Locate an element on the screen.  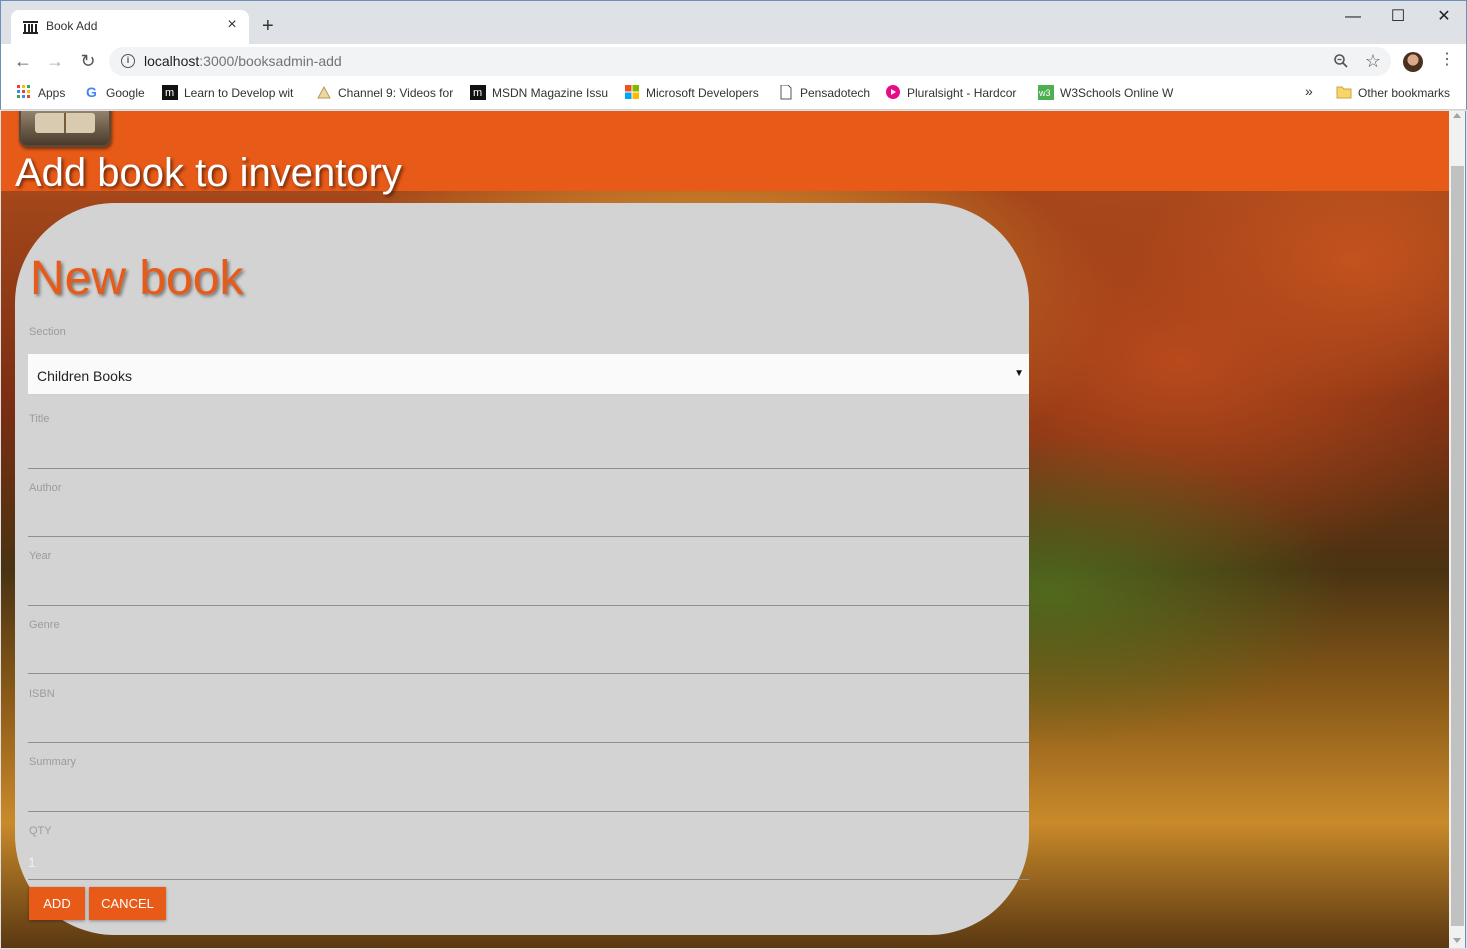
other-bookmarks-label: Other bookmarks is located at coordinates (1404, 93).